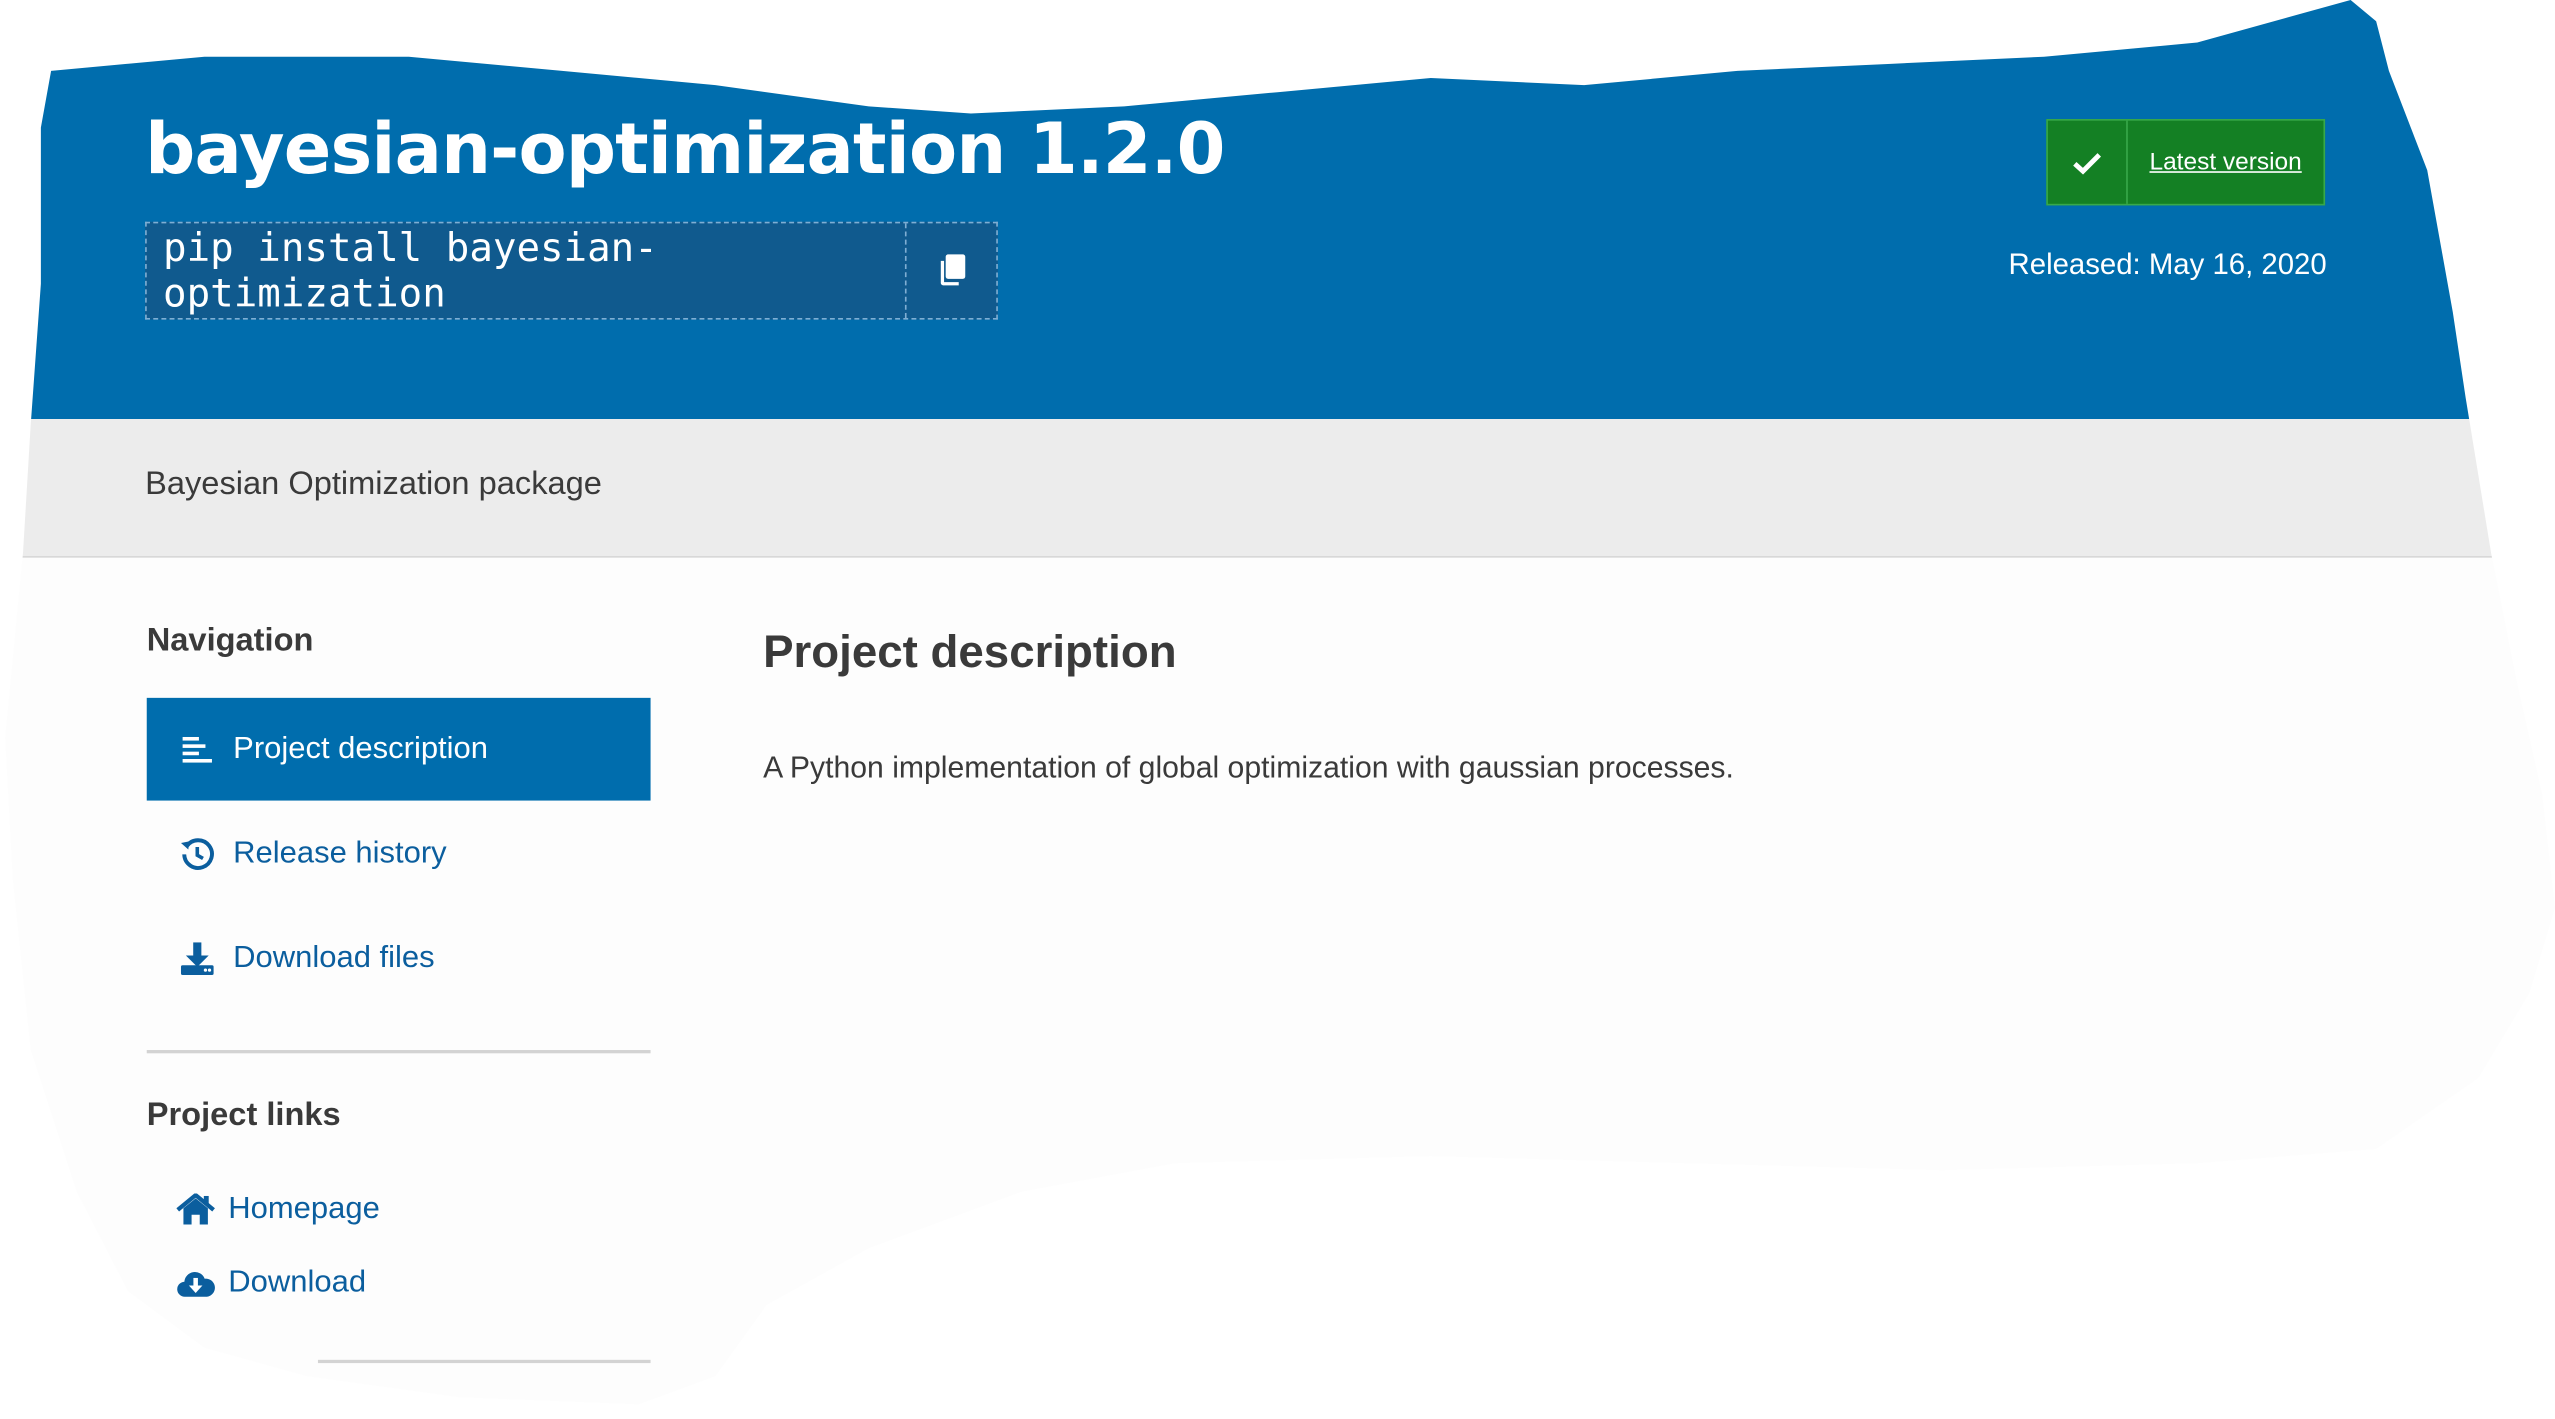  What do you see at coordinates (195, 1209) in the screenshot?
I see `home-icon` at bounding box center [195, 1209].